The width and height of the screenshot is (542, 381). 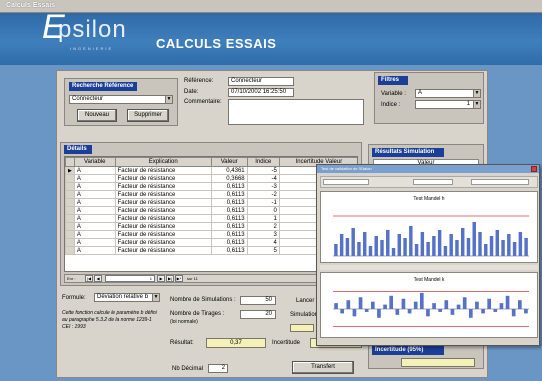 I want to click on nouveau-button: Nouveau, so click(x=97, y=115).